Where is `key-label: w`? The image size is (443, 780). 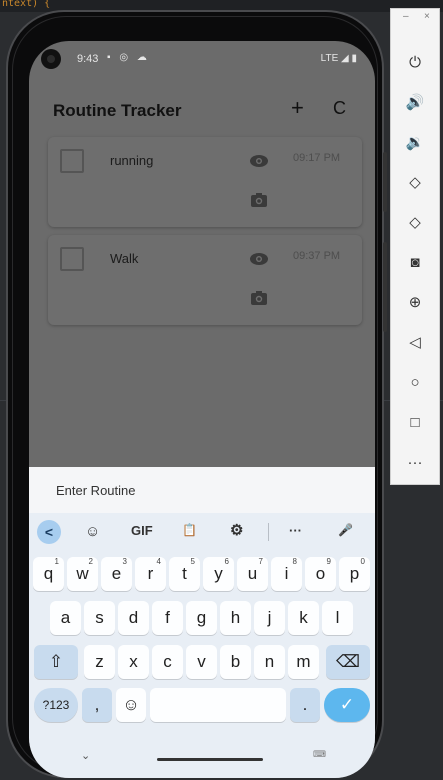
key-label: w is located at coordinates (82, 573).